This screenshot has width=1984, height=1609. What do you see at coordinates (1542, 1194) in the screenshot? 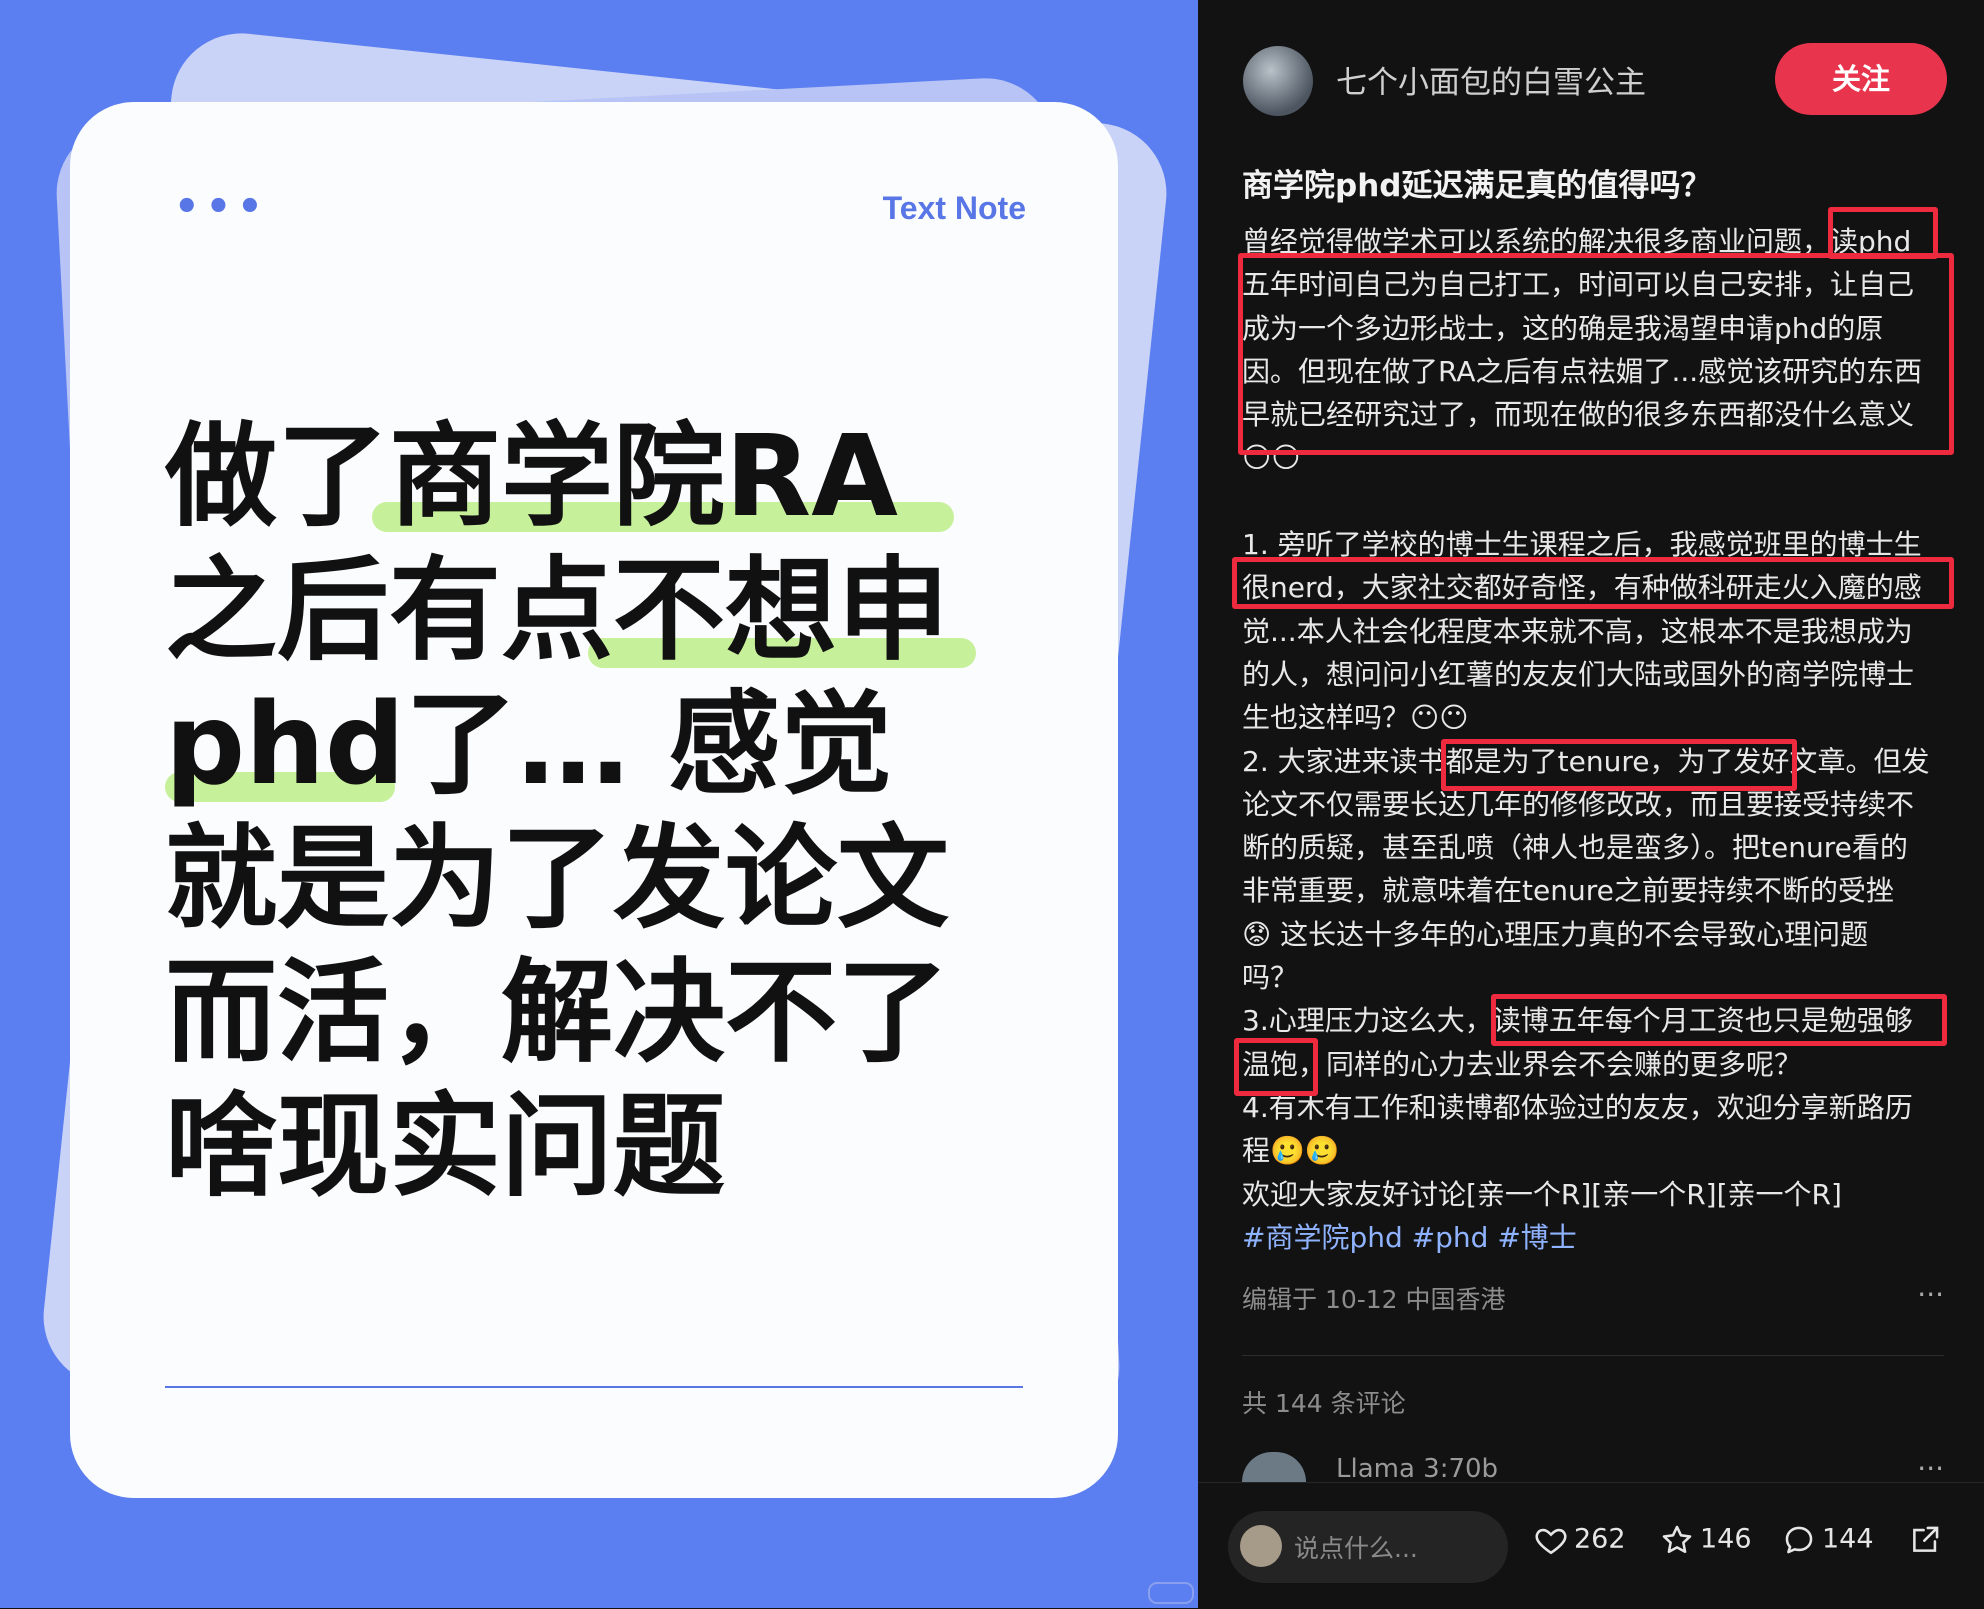
I see `body-line: 欢迎大家友好讨论[亲一个R][亲一个R][亲一个R]` at bounding box center [1542, 1194].